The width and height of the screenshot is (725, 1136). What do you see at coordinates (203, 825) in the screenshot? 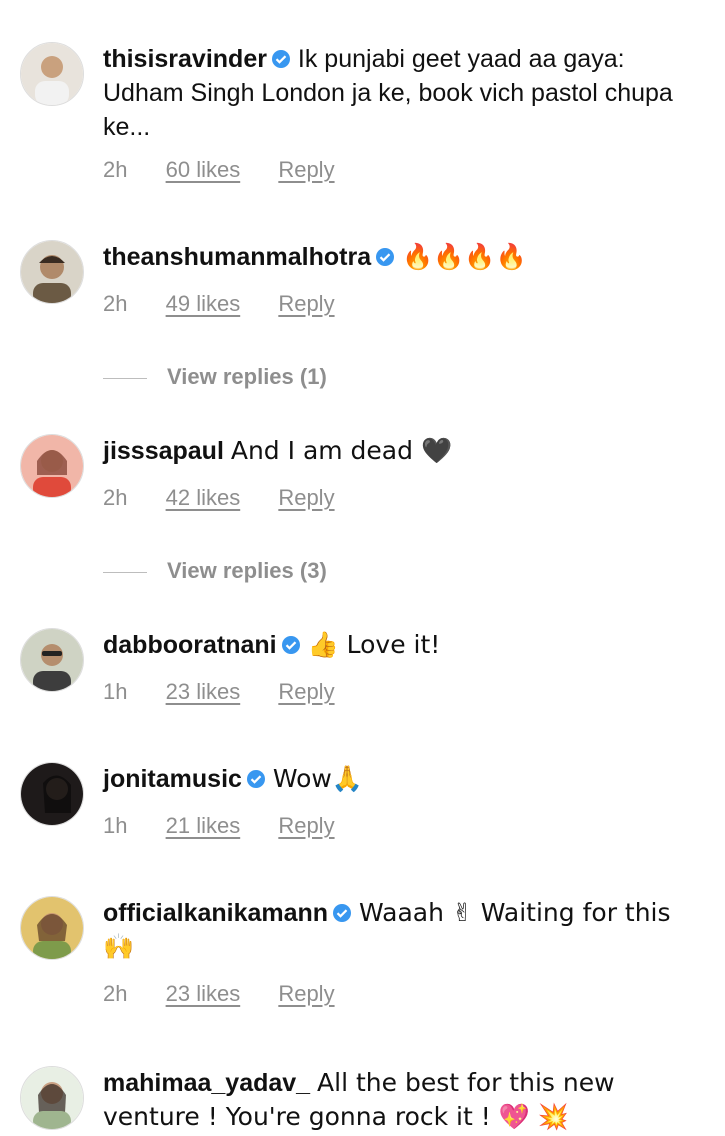
I see `likes-link: 21 likes` at bounding box center [203, 825].